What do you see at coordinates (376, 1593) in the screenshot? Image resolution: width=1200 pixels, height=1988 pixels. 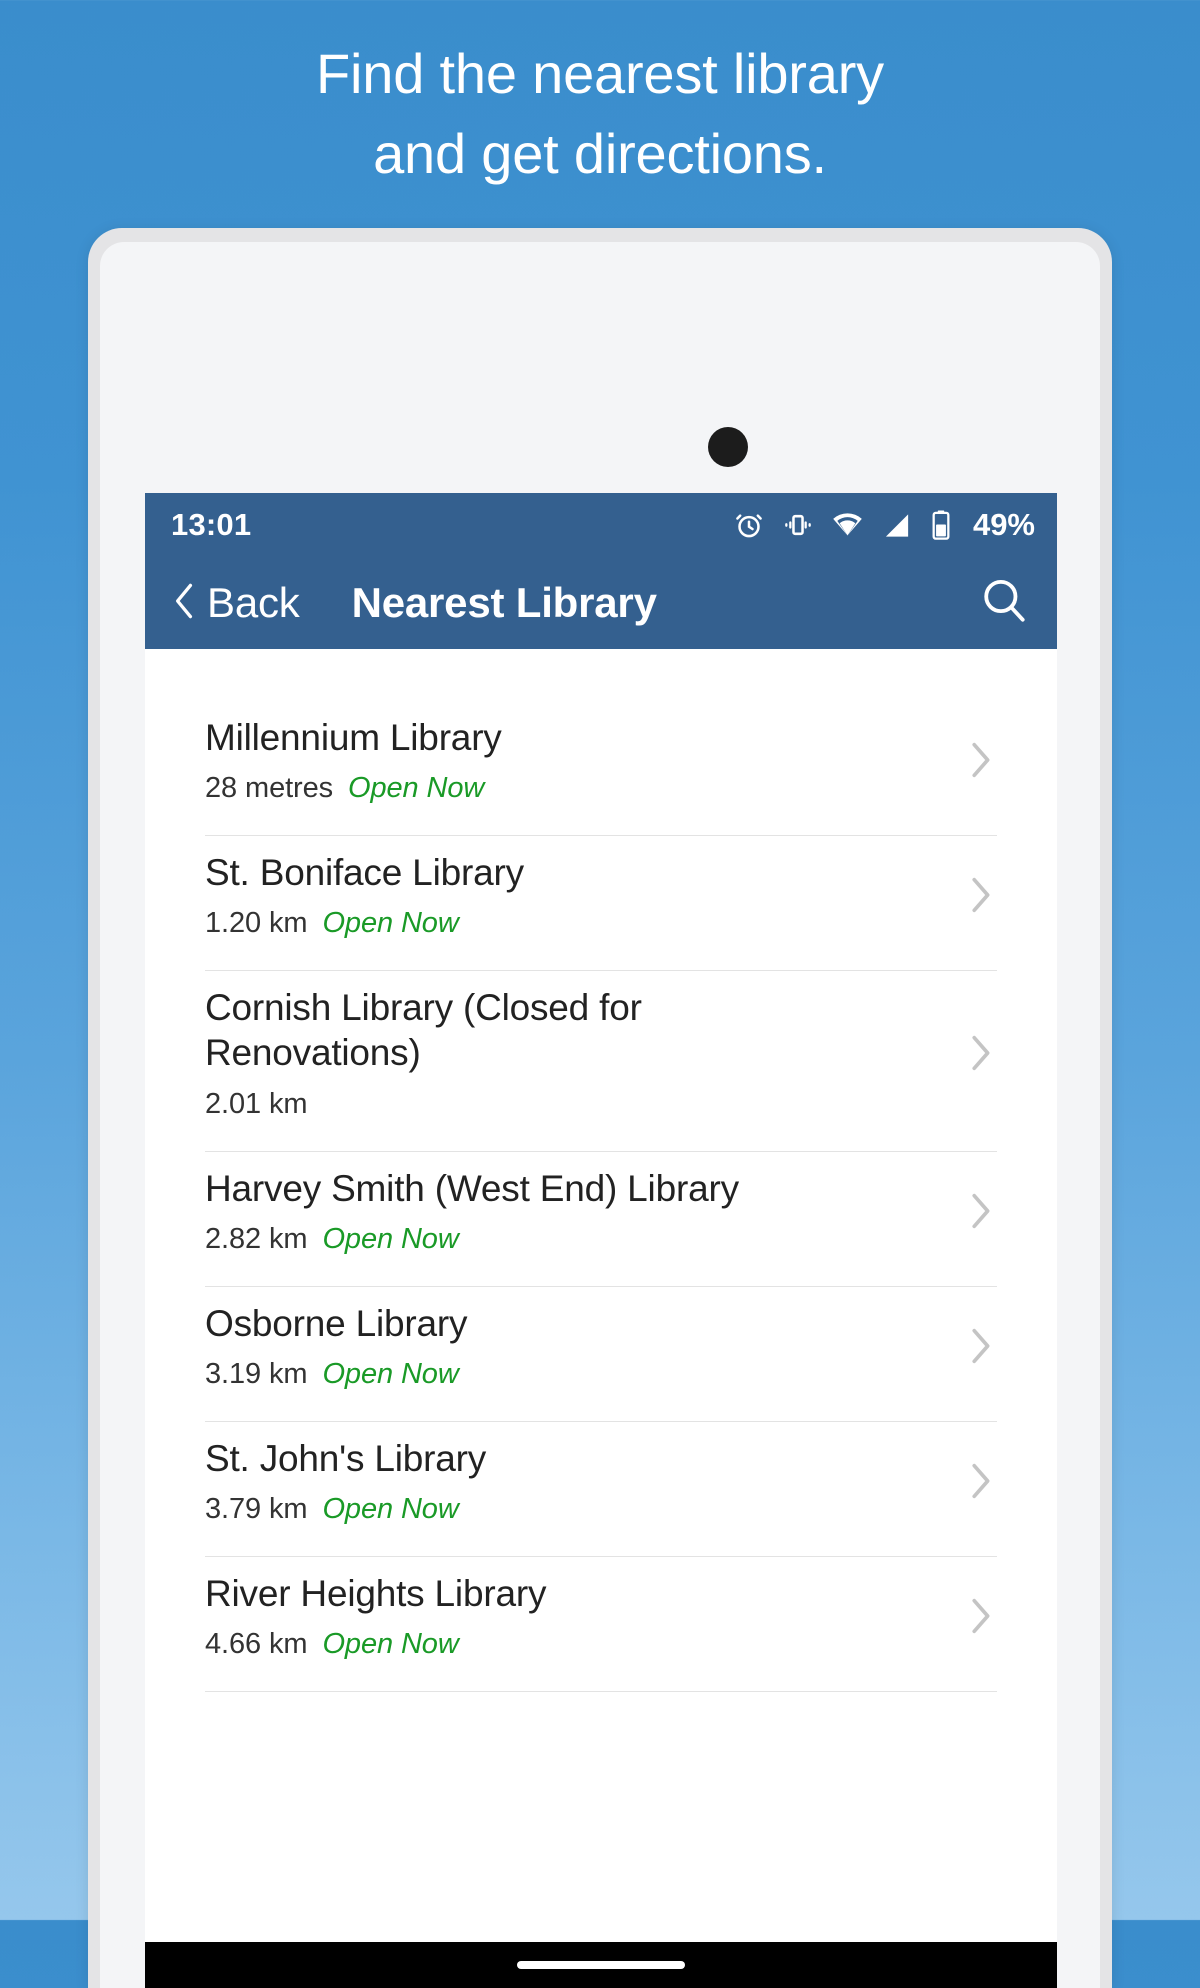 I see `library-name: River Heights Library` at bounding box center [376, 1593].